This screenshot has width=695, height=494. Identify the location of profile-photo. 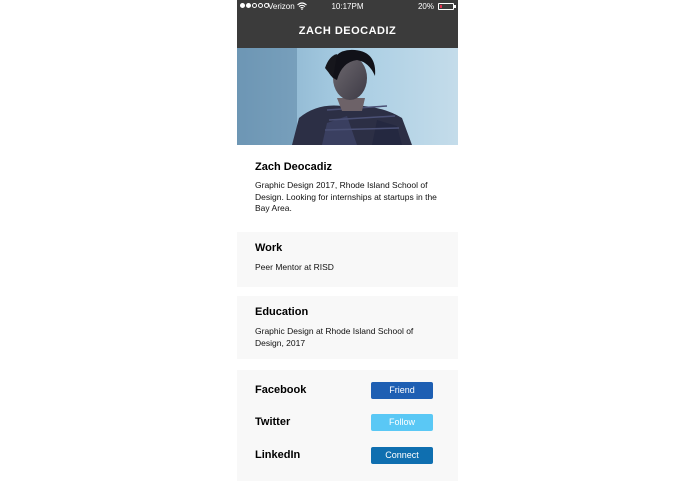
(347, 96).